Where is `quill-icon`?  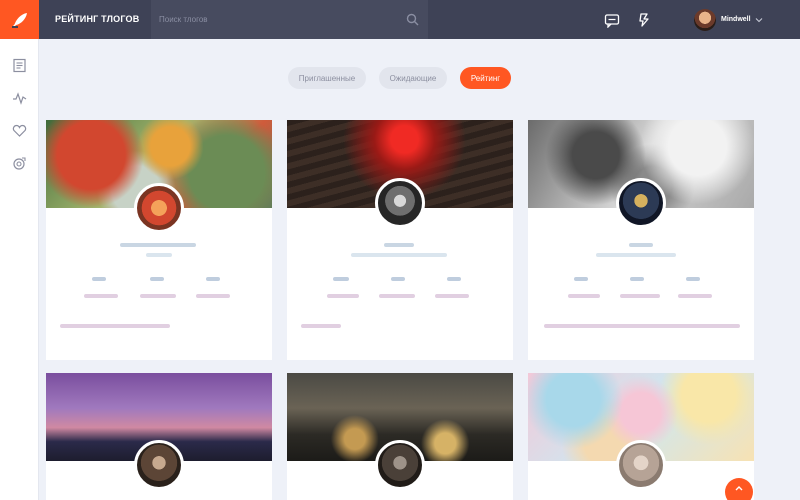
quill-icon is located at coordinates (19, 20).